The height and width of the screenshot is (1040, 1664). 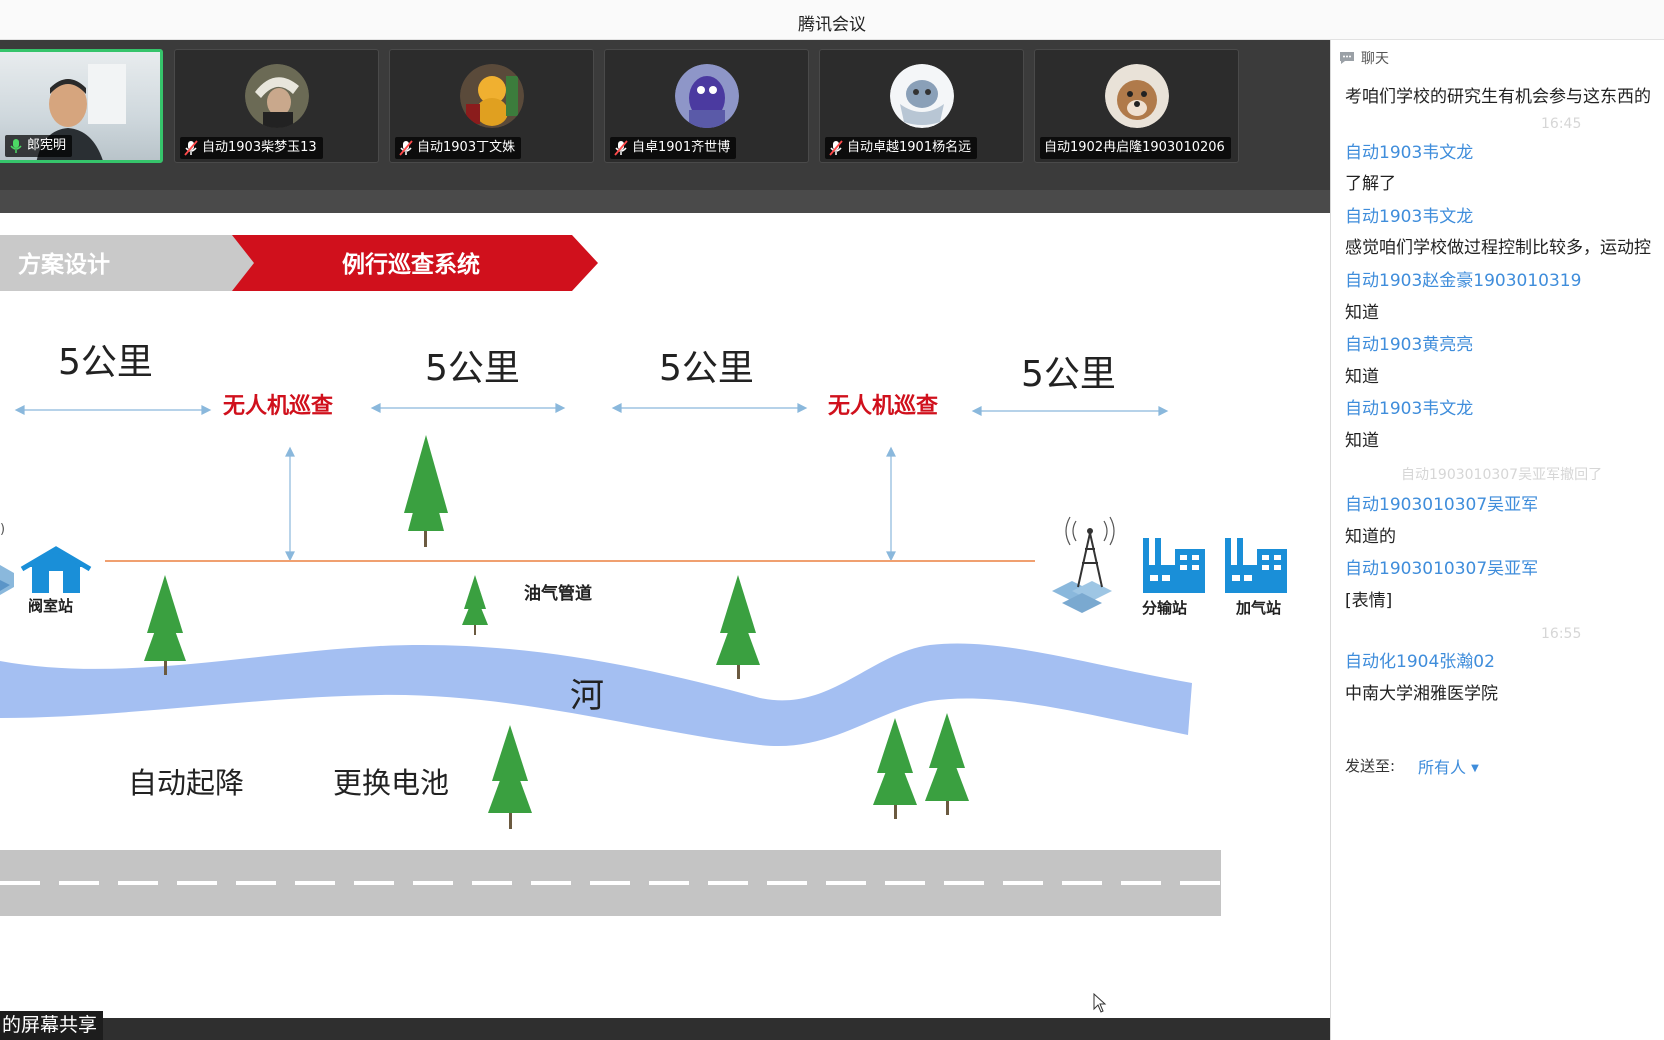 I want to click on participant-name-tag: 自动1902冉启隆1903010206, so click(x=1135, y=148).